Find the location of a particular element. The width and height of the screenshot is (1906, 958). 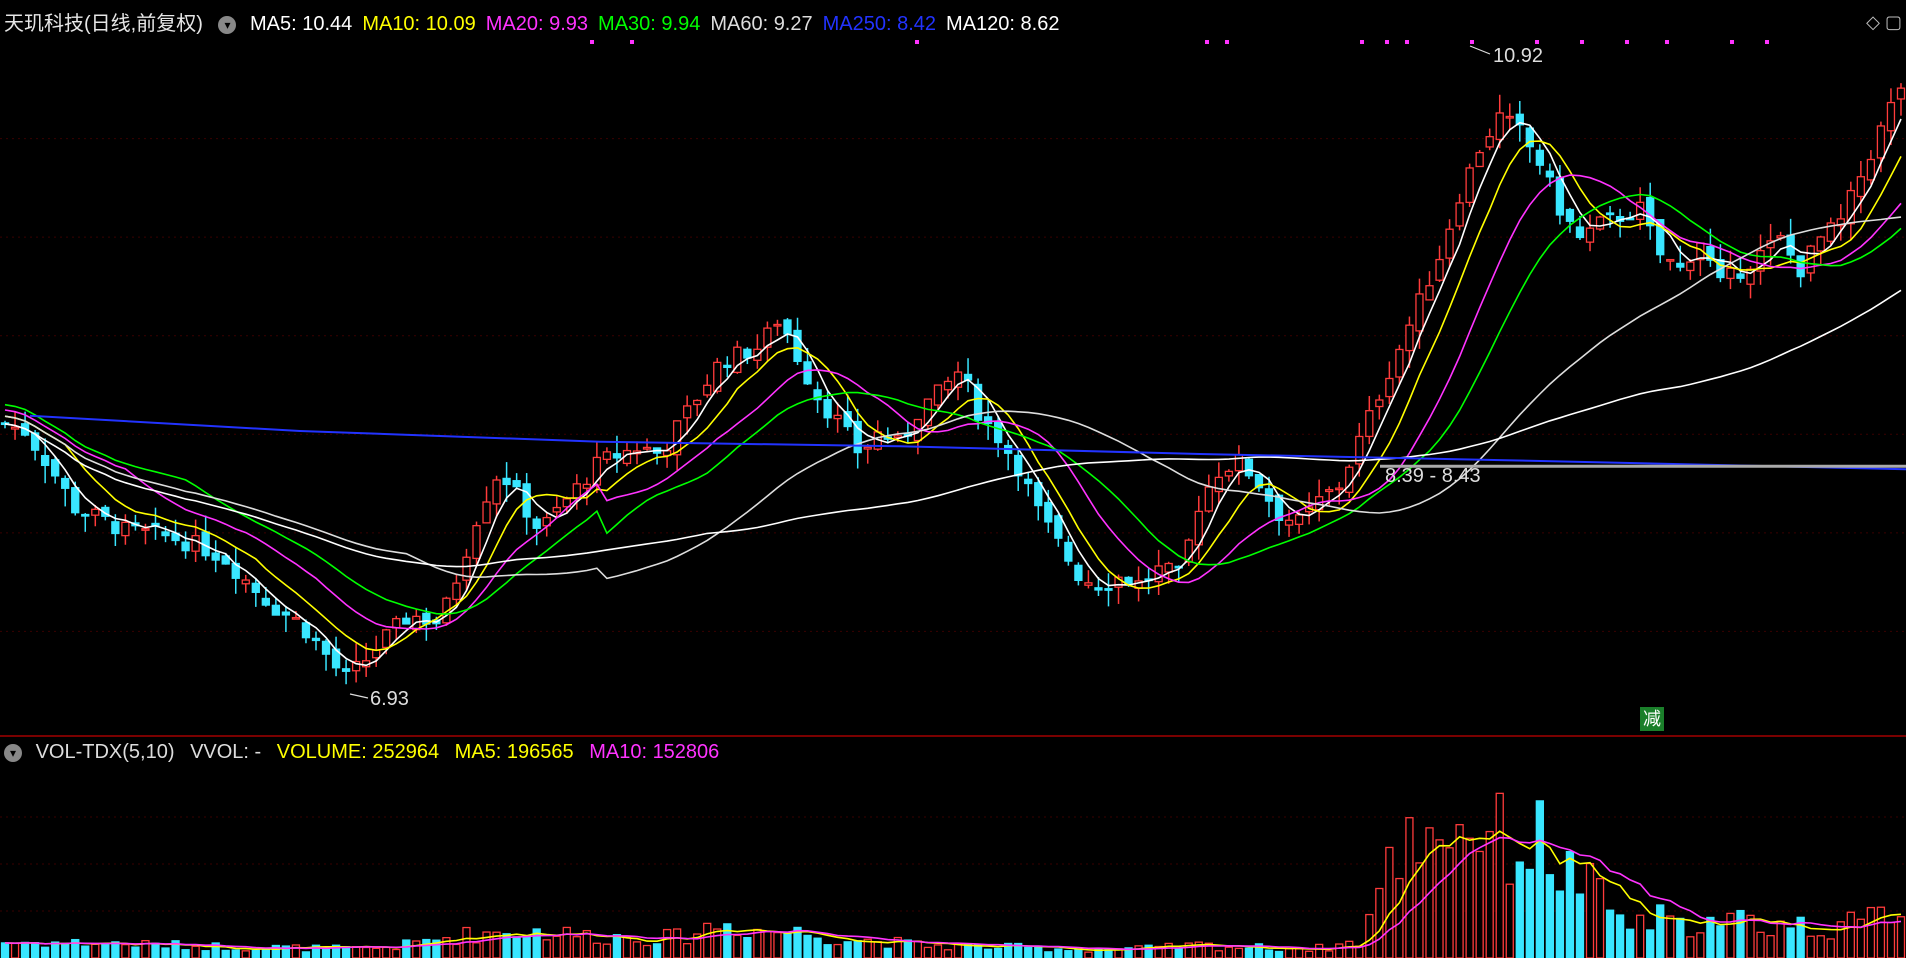

vol-indicator-name: VOL-TDX(5,10) is located at coordinates (105, 752).